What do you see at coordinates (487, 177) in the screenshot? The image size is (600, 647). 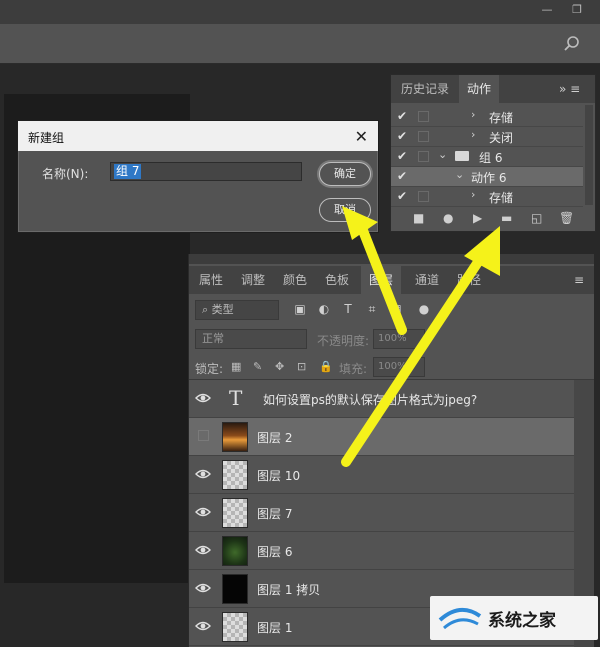 I see `action-row: ✔ ⌄ 动作 6` at bounding box center [487, 177].